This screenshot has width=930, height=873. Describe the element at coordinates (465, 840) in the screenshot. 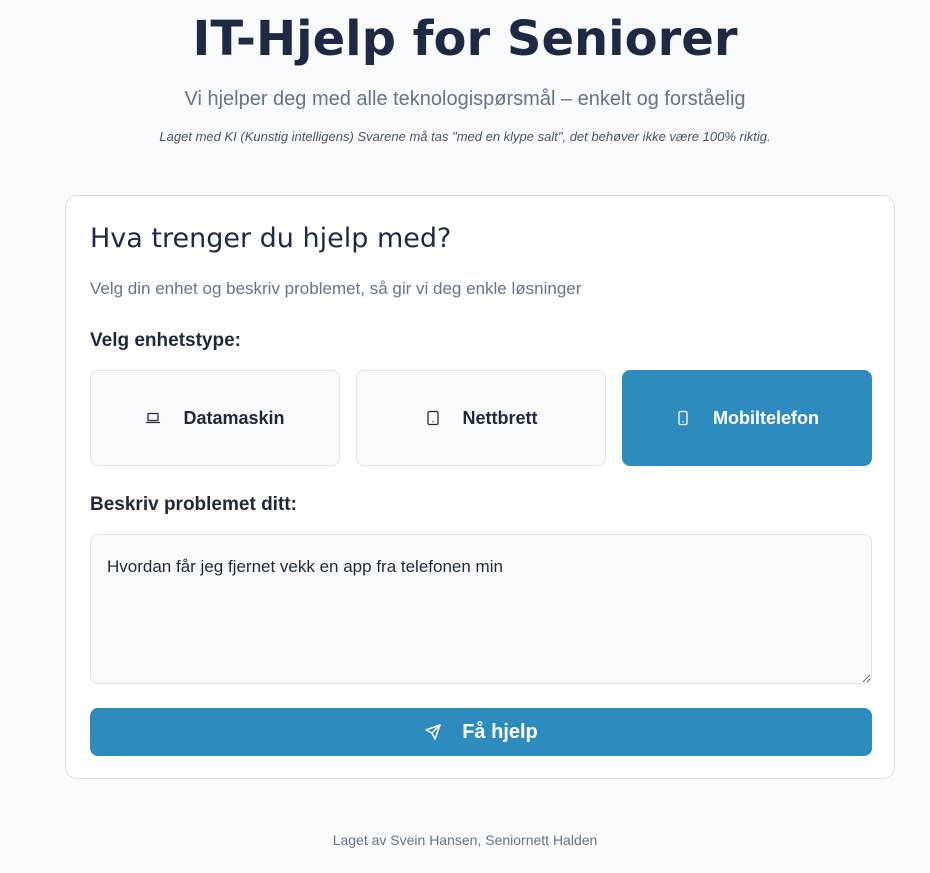

I see `footer-credit: Laget av Svein Hansen, Seniornett Halden` at that location.